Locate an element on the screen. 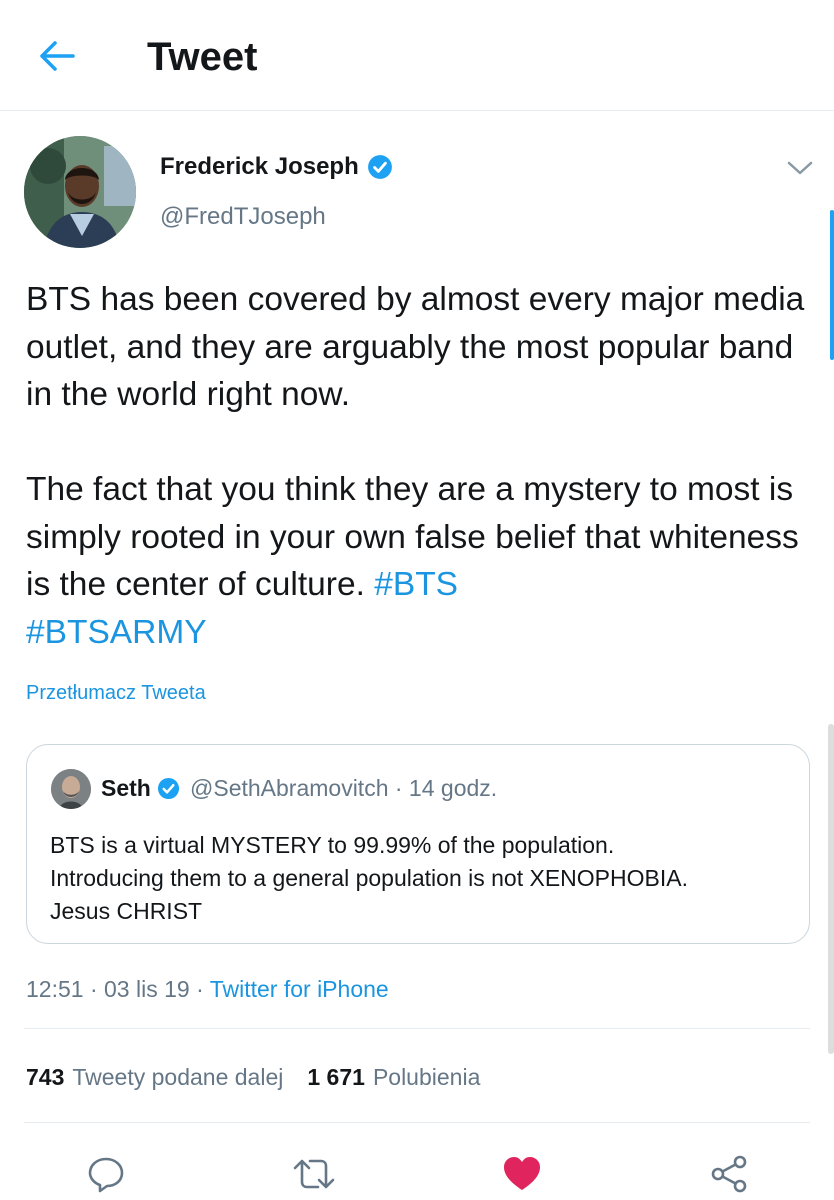  chevron-down-icon is located at coordinates (800, 168).